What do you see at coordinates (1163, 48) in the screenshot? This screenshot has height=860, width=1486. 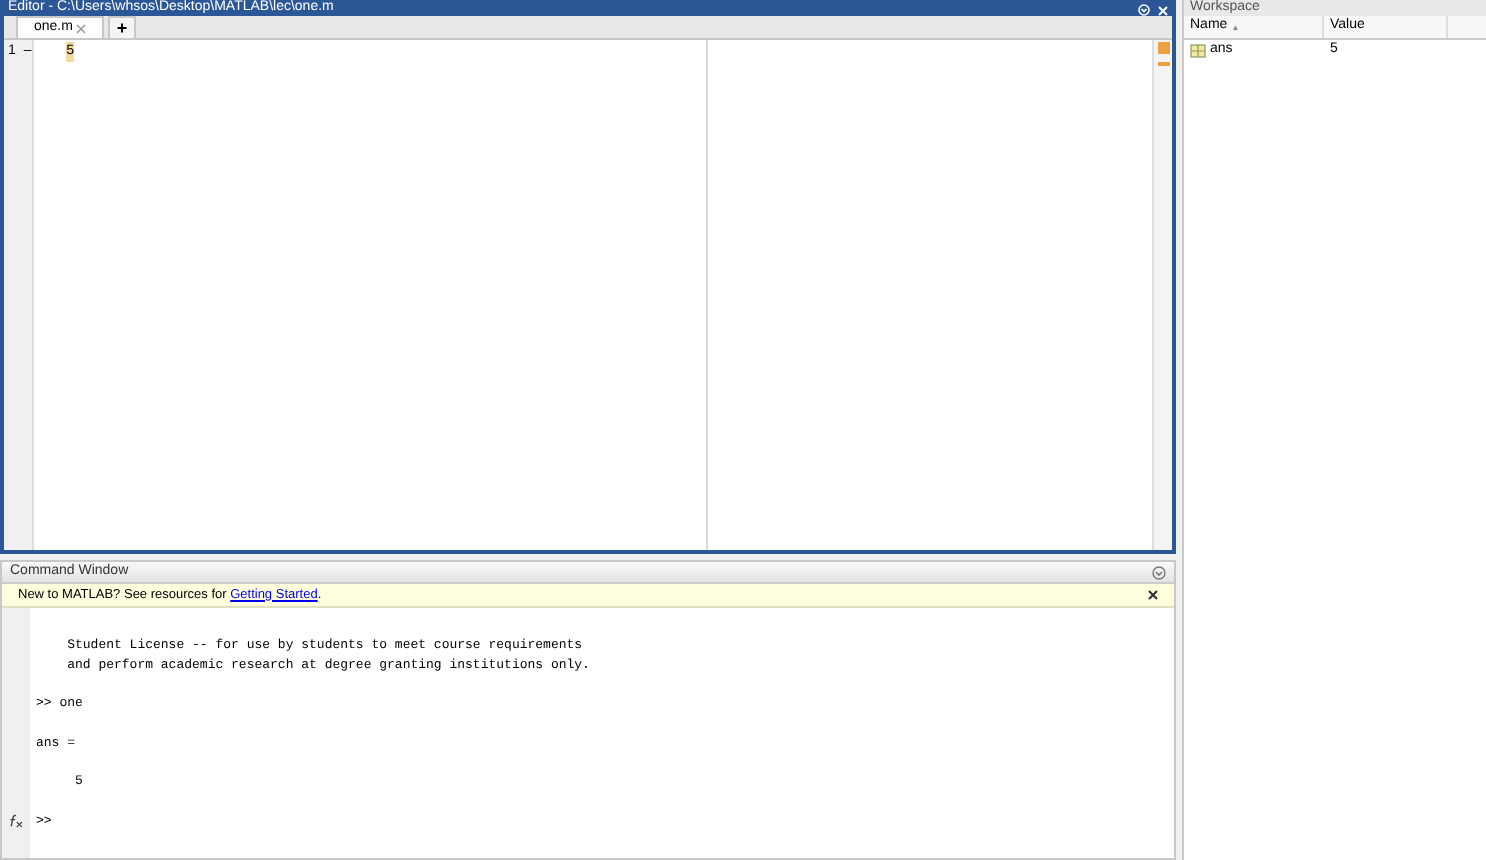 I see `status-indicator` at bounding box center [1163, 48].